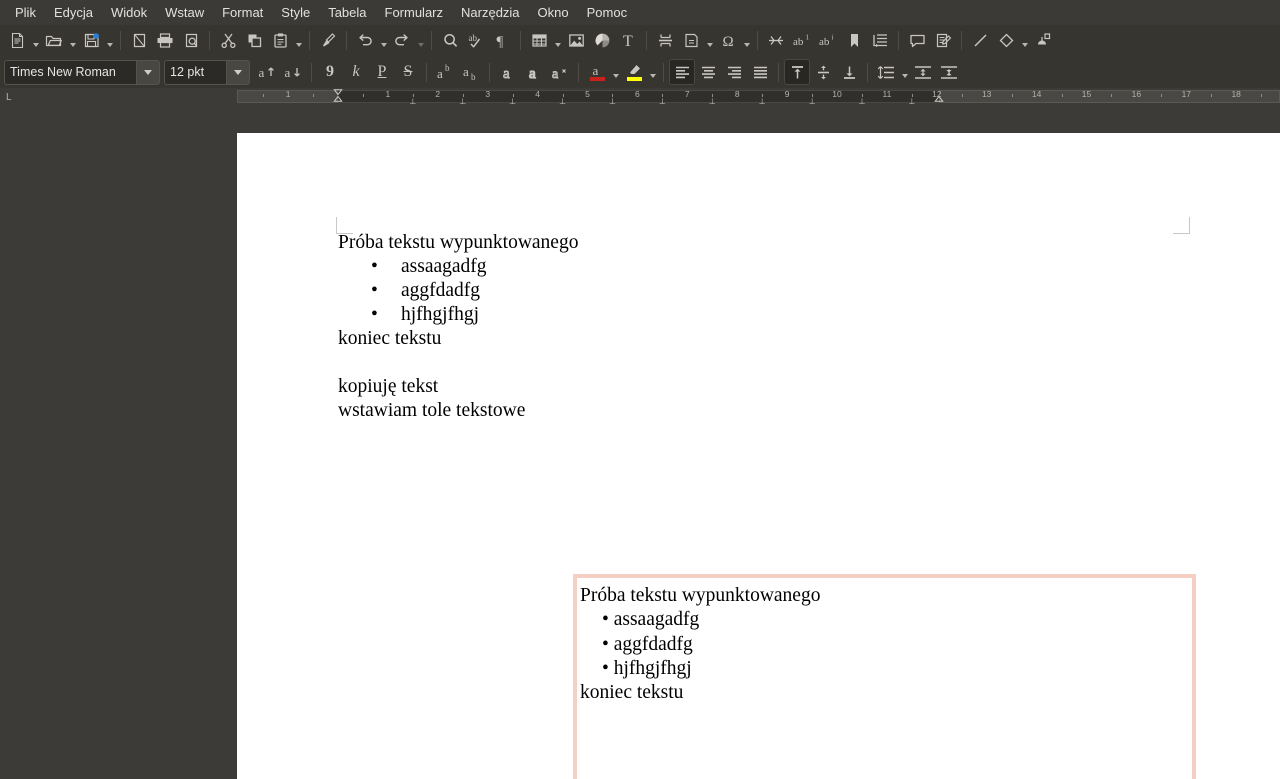  I want to click on menu-item-formularz: Formularz, so click(414, 13).